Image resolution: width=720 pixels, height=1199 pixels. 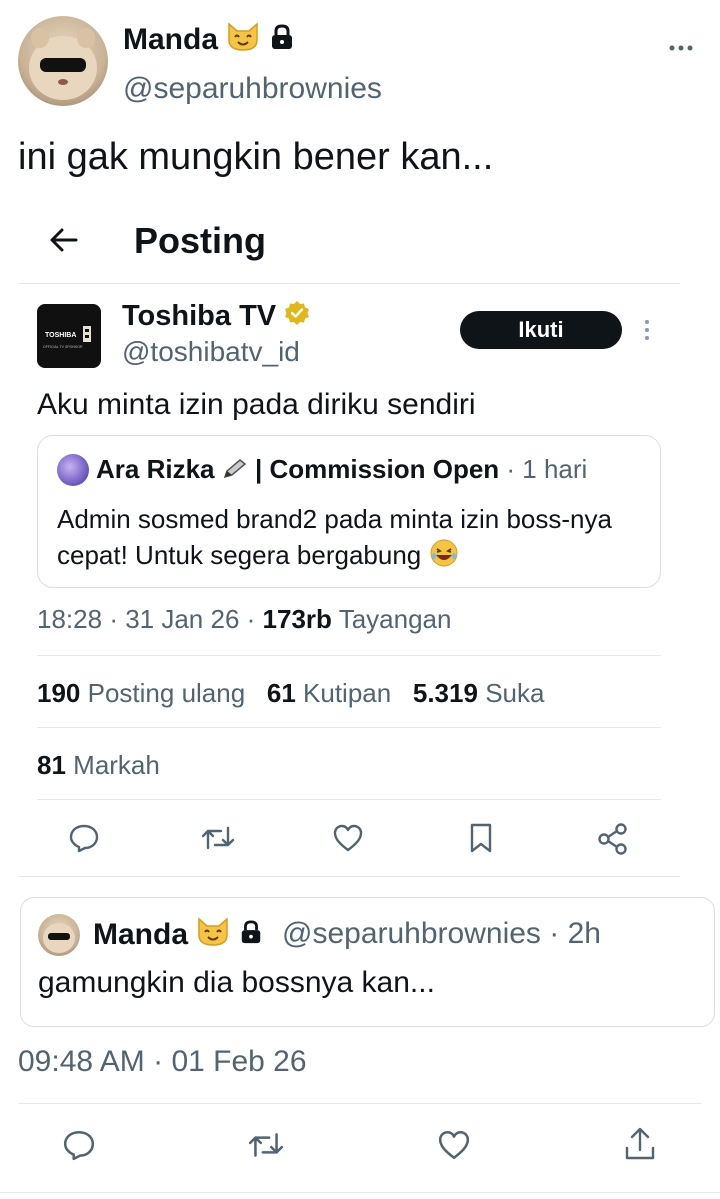 I want to click on laughing-emoji-icon, so click(x=444, y=557).